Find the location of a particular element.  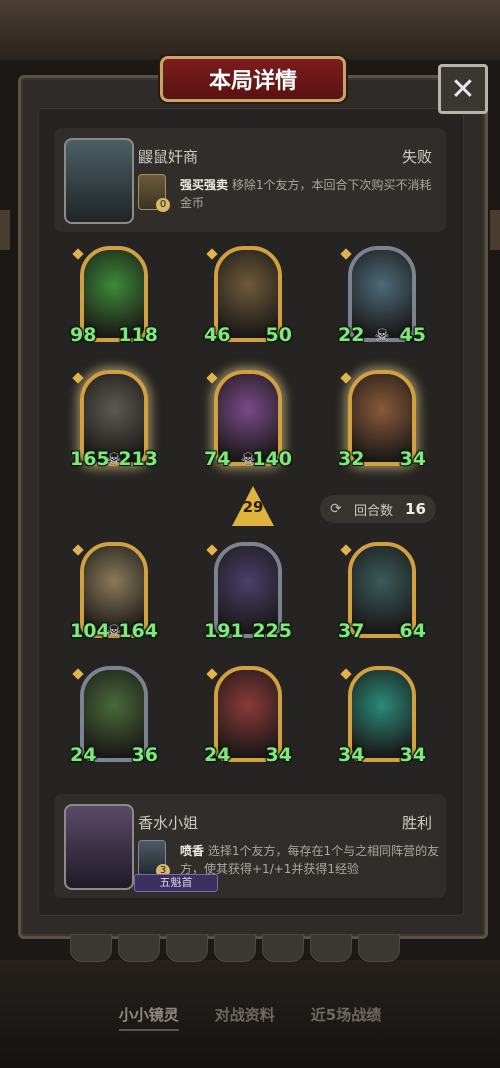

damage-arrow-badge: 29 is located at coordinates (253, 508).